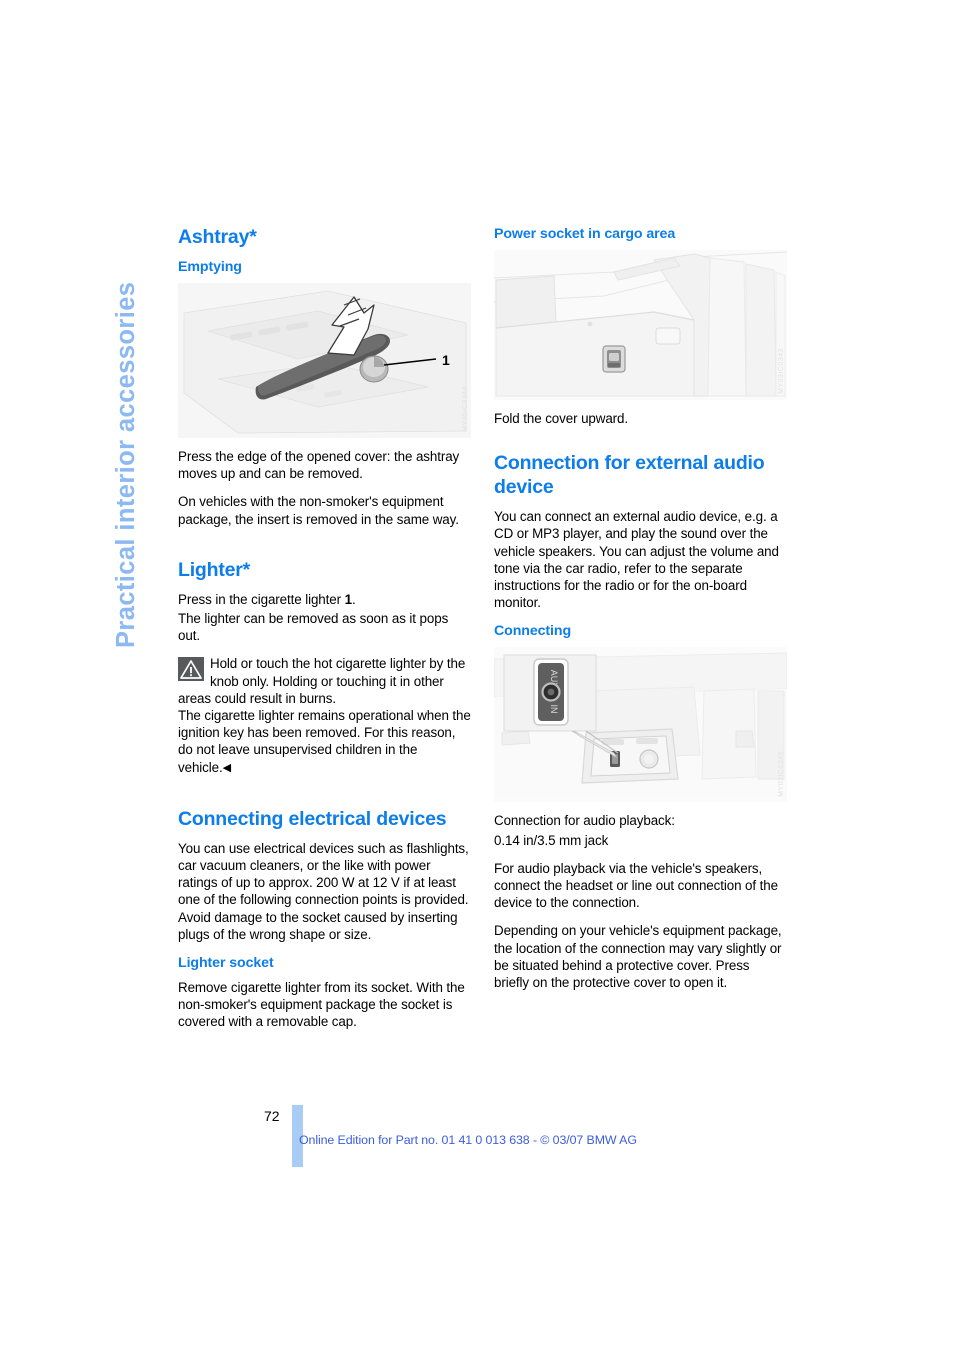  I want to click on cargo-socket-caption: Fold the cover upward., so click(561, 418).